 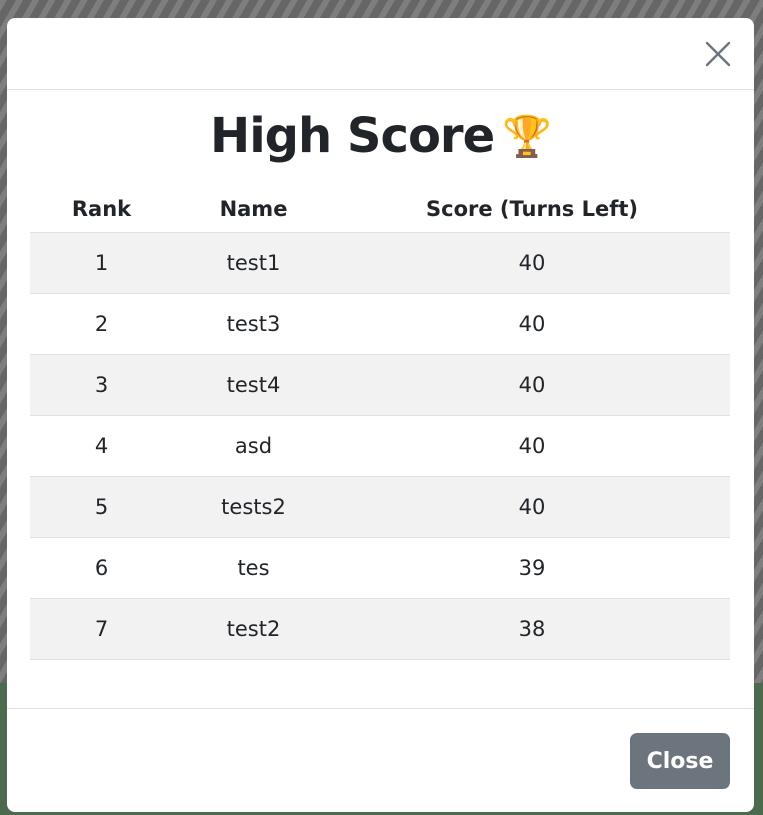 I want to click on table-row: 1 test1 40, so click(x=380, y=263).